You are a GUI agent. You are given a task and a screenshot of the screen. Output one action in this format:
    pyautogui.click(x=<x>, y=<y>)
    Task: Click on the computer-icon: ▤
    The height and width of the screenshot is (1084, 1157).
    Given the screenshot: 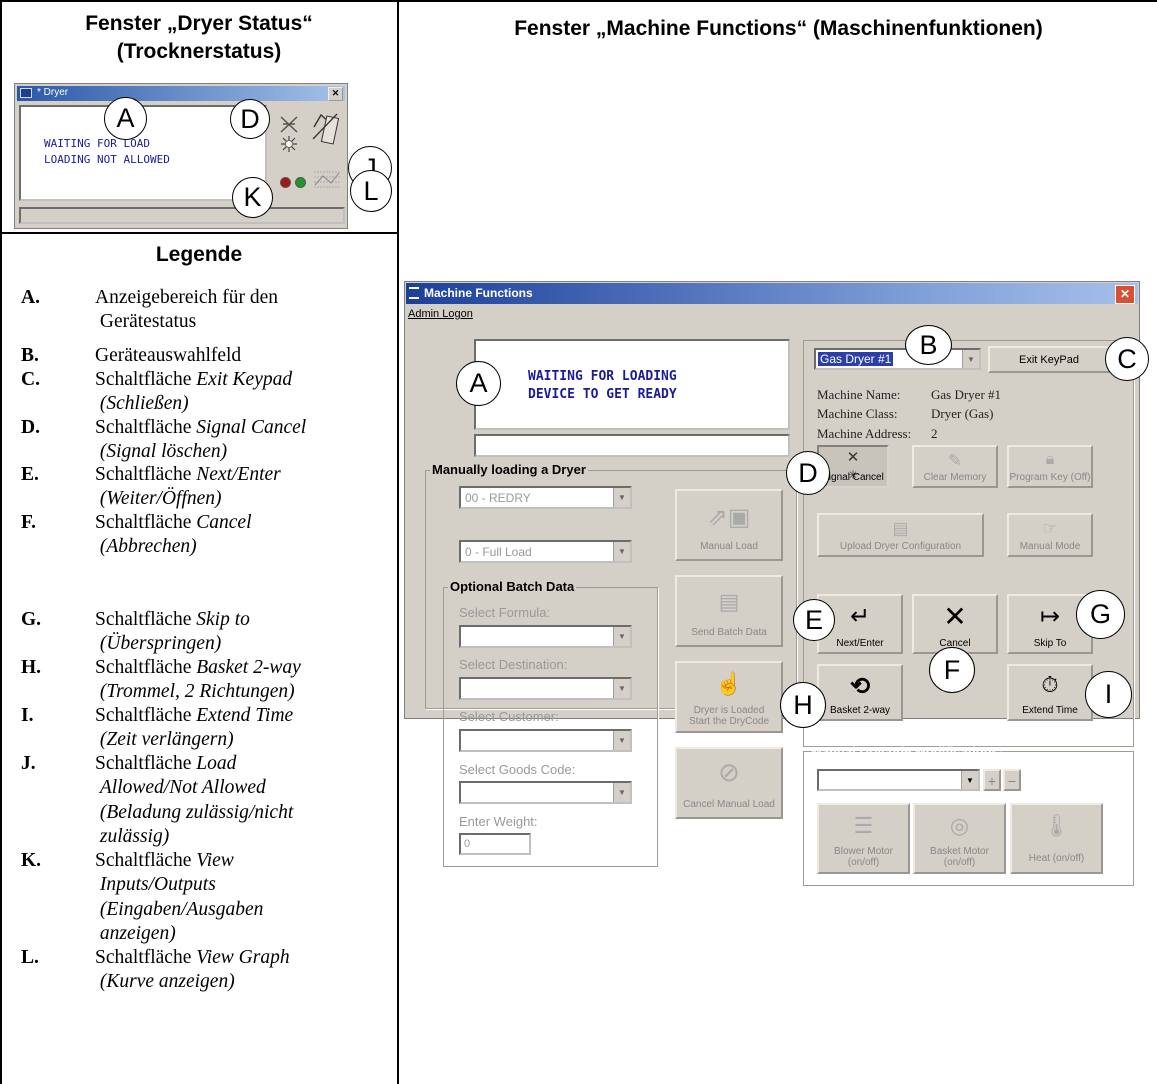 What is the action you would take?
    pyautogui.click(x=900, y=528)
    